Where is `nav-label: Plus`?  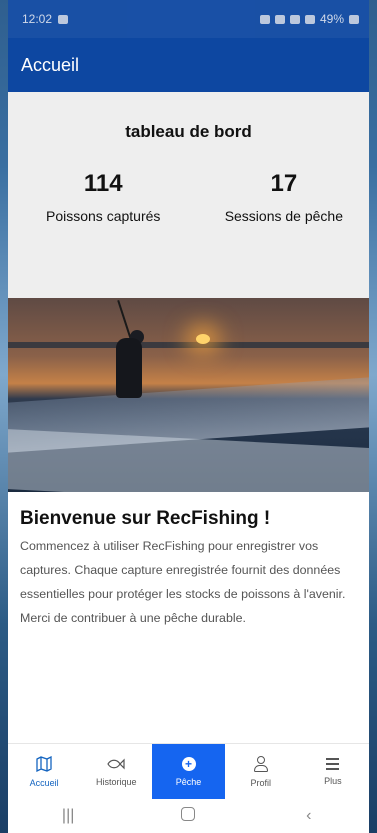
nav-label: Plus is located at coordinates (333, 780).